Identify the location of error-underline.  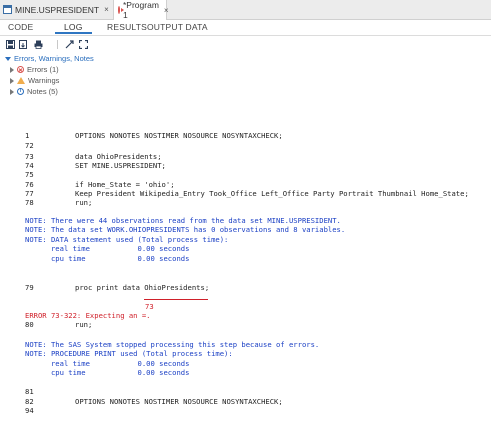
(176, 299).